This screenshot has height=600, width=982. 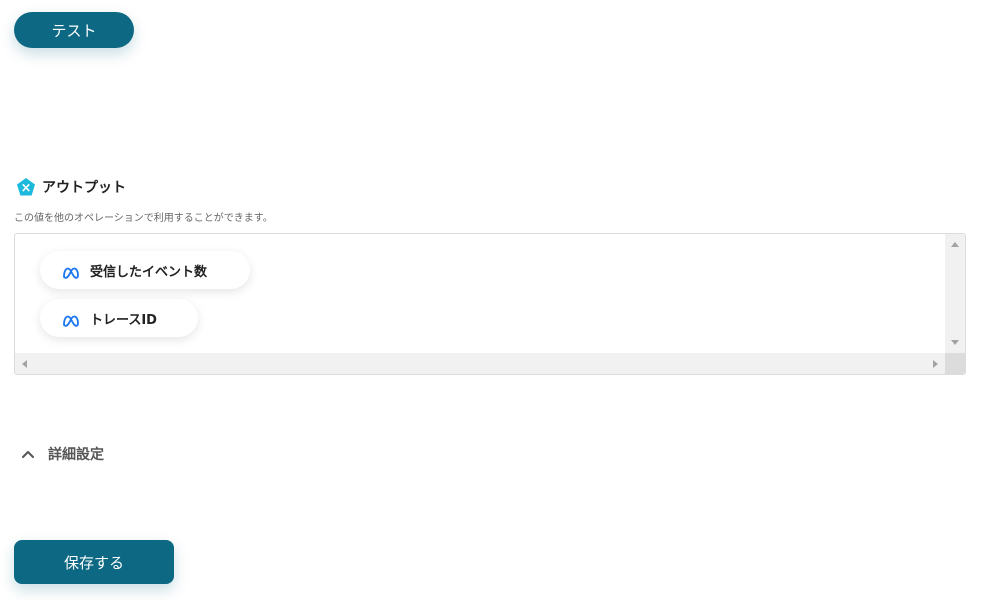 I want to click on scroll-up-arrow-icon, so click(x=955, y=244).